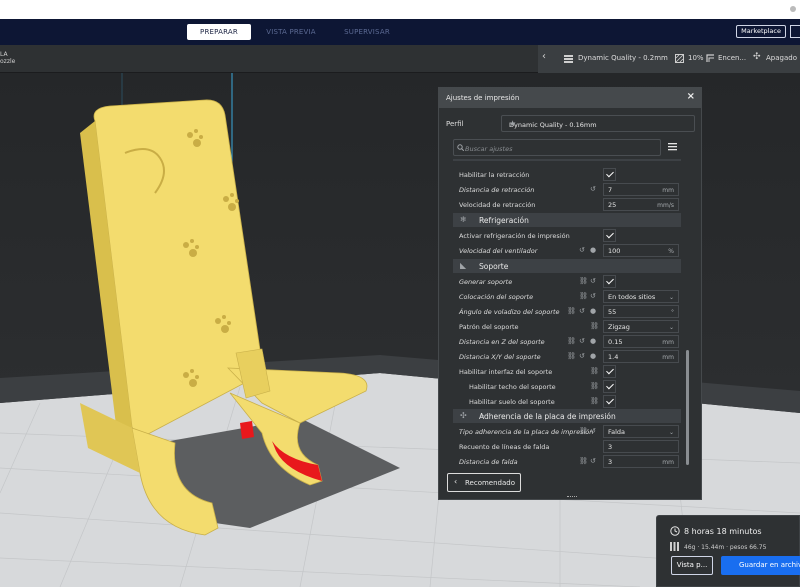 This screenshot has width=800, height=587. Describe the element at coordinates (463, 219) in the screenshot. I see `snowflake-icon: ❄` at that location.